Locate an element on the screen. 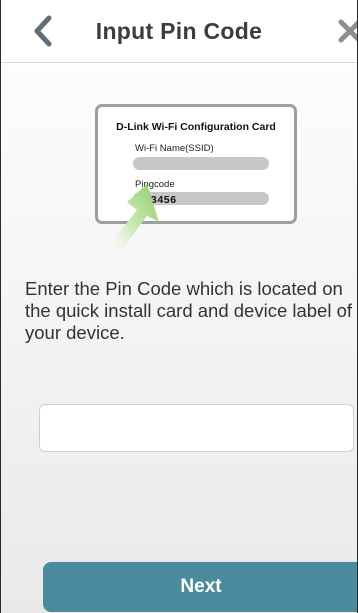 The width and height of the screenshot is (358, 613). header: Input Pin Code is located at coordinates (179, 31).